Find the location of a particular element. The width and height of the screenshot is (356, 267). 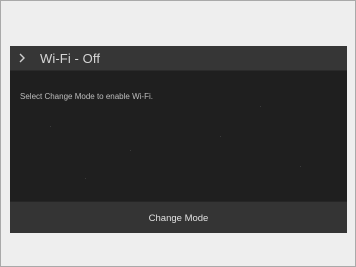

wifi-header-row: Wi-Fi - Off is located at coordinates (178, 58).